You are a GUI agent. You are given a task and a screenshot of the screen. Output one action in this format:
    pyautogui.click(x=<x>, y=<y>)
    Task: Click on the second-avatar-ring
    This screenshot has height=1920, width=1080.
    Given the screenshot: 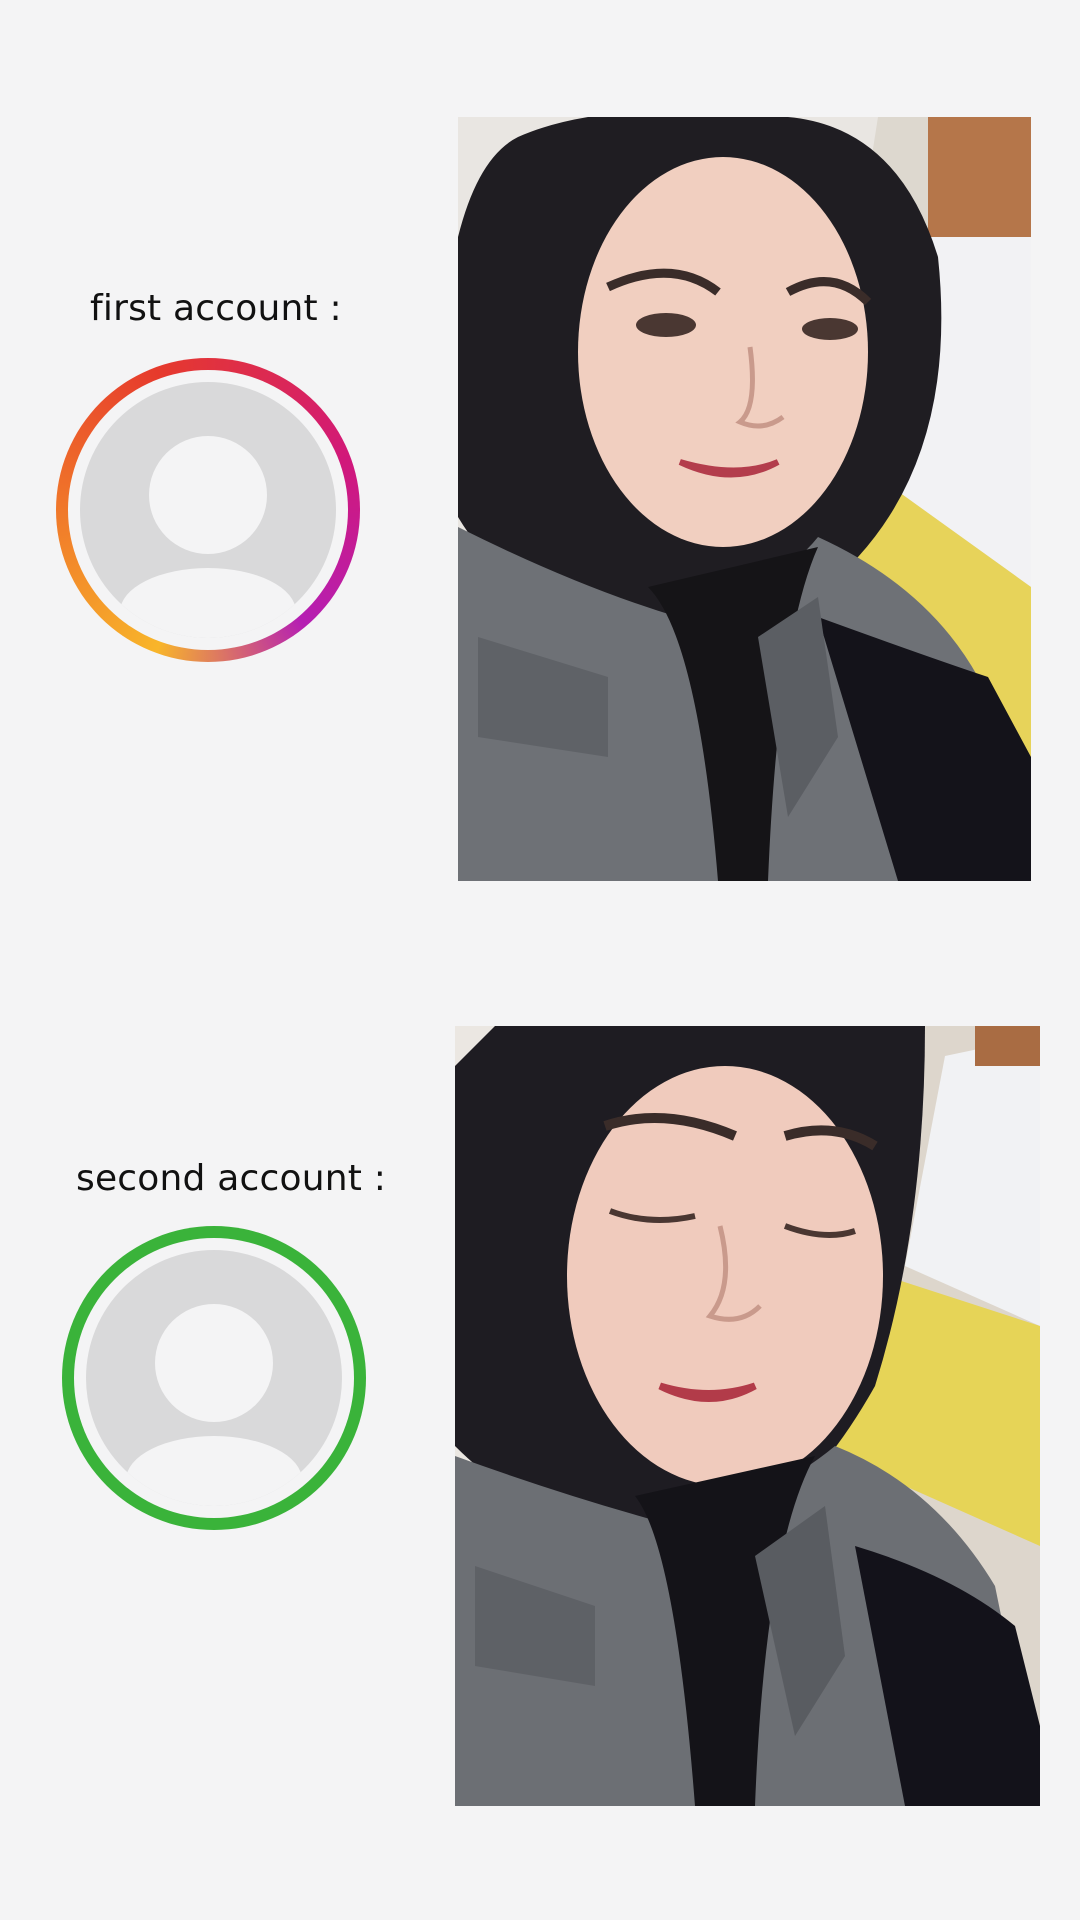 What is the action you would take?
    pyautogui.click(x=214, y=1378)
    